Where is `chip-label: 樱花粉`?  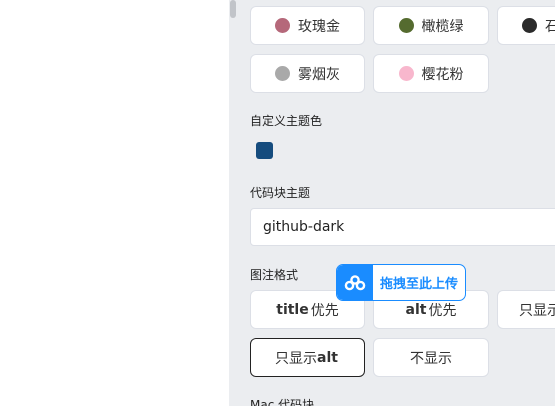
chip-label: 樱花粉 is located at coordinates (442, 74).